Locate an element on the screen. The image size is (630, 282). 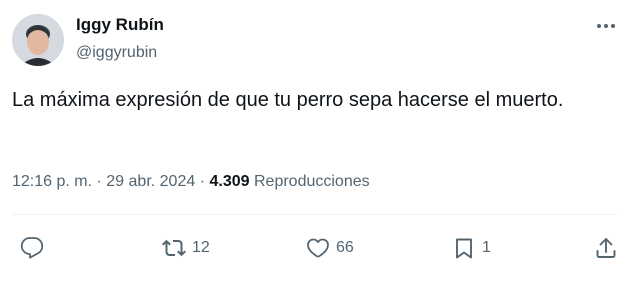
tweet-date: 29 abr. 2024 is located at coordinates (150, 181).